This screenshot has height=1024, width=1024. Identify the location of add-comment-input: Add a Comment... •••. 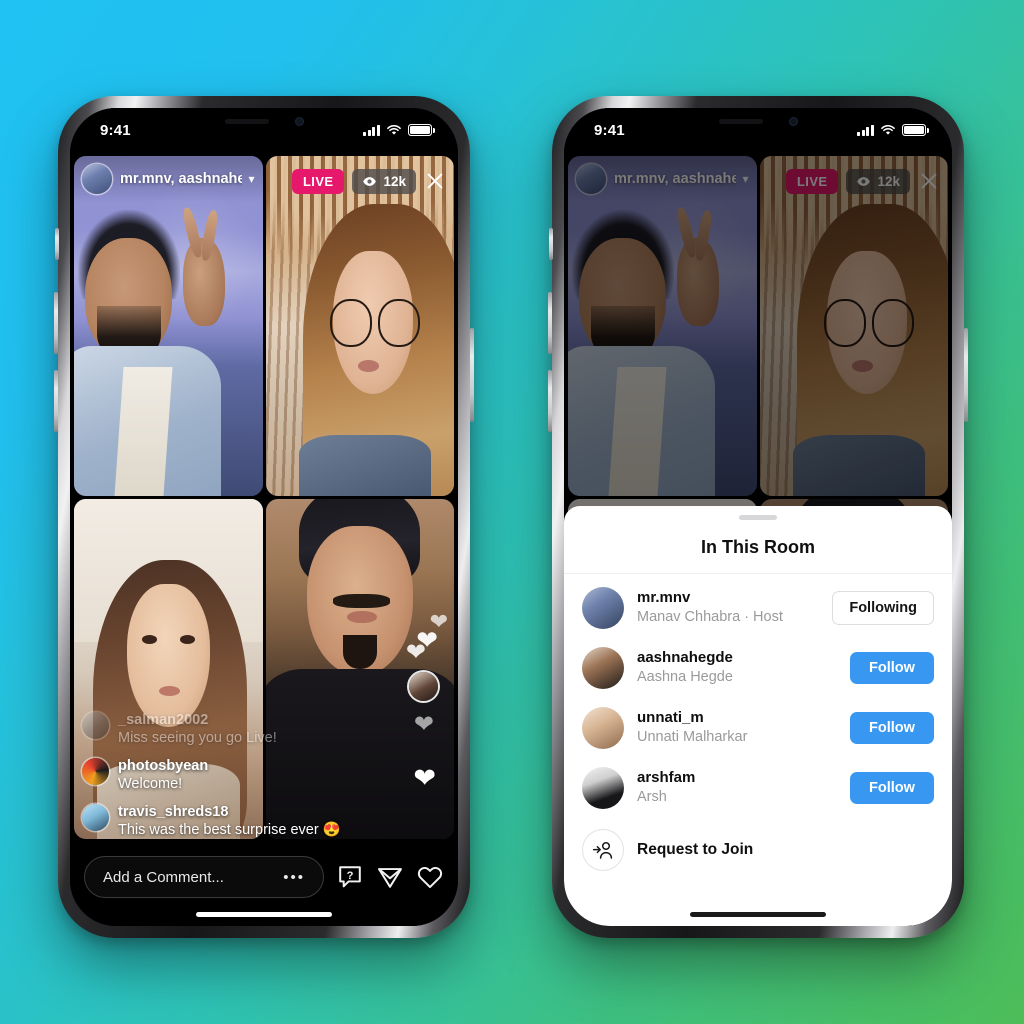
(204, 877).